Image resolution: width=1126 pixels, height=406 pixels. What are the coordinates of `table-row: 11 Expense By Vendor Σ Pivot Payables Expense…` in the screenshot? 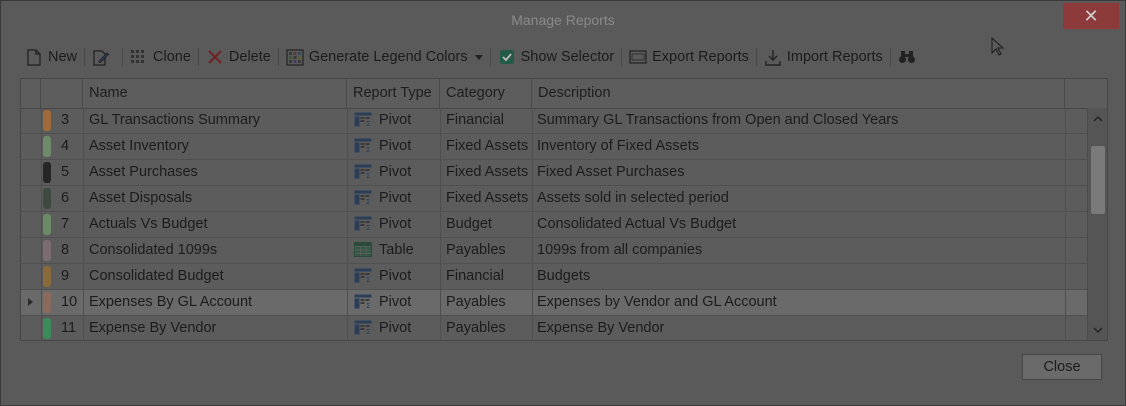 It's located at (554, 328).